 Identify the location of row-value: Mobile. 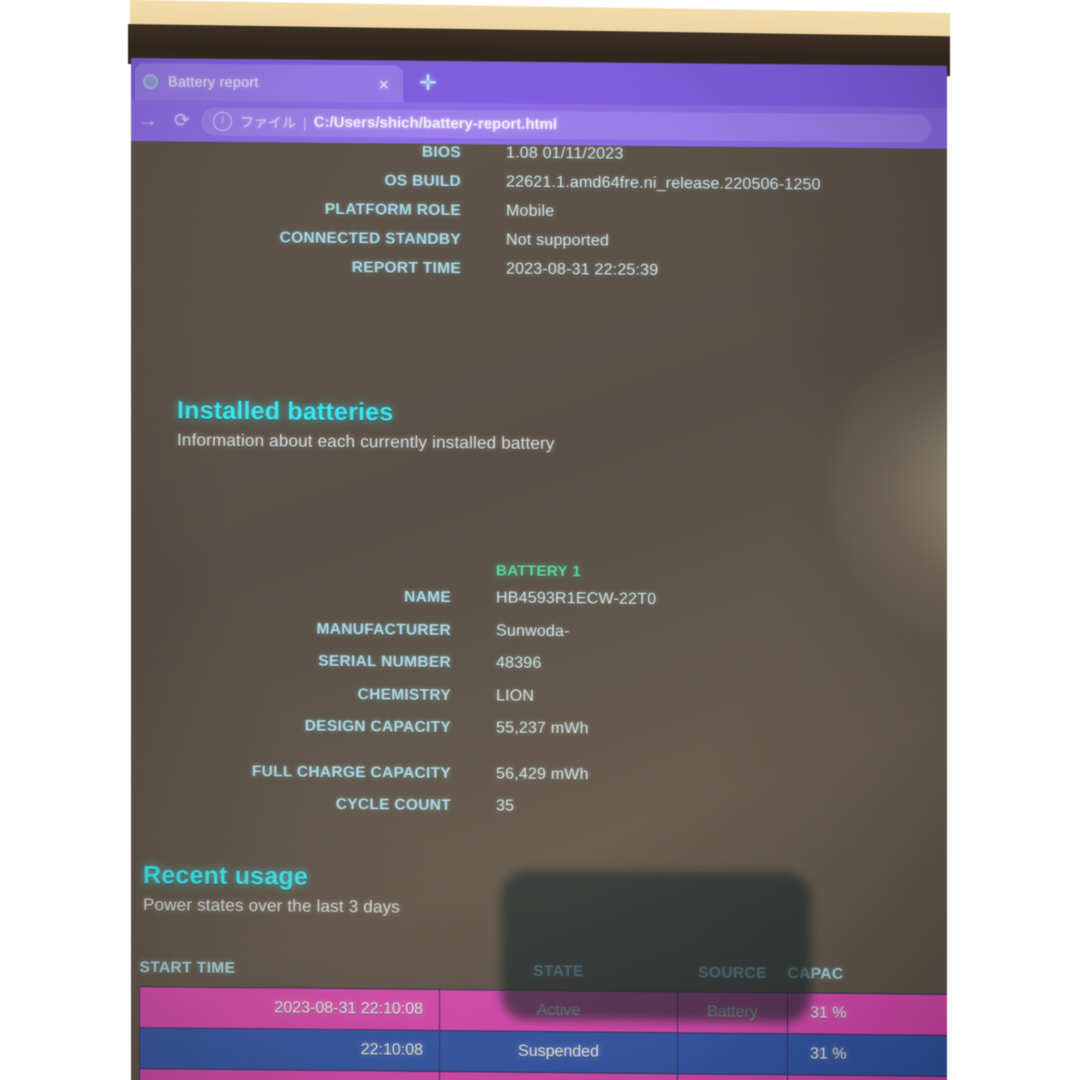
(530, 211).